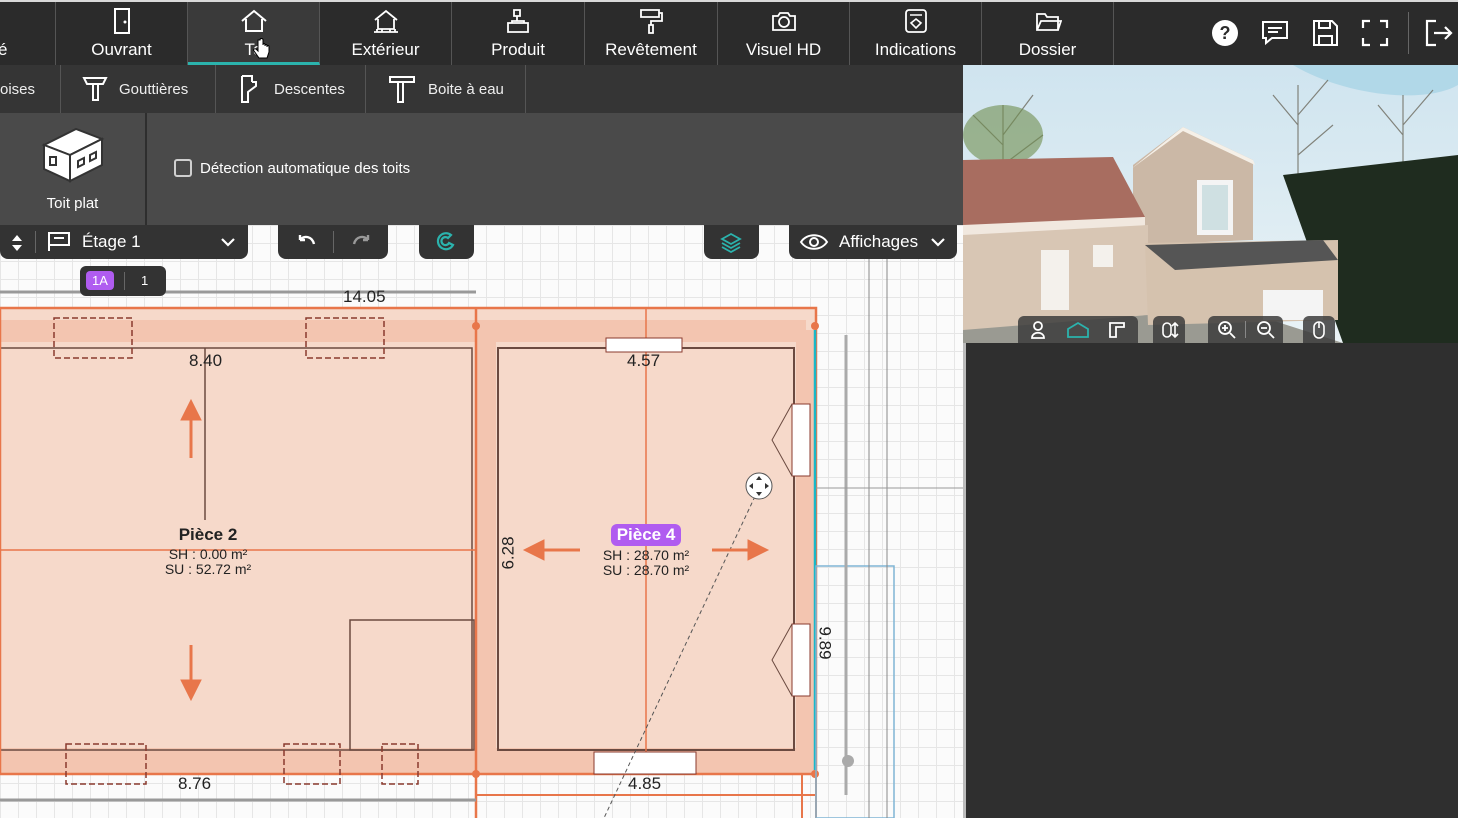  Describe the element at coordinates (1048, 22) in the screenshot. I see `folder-icon` at that location.